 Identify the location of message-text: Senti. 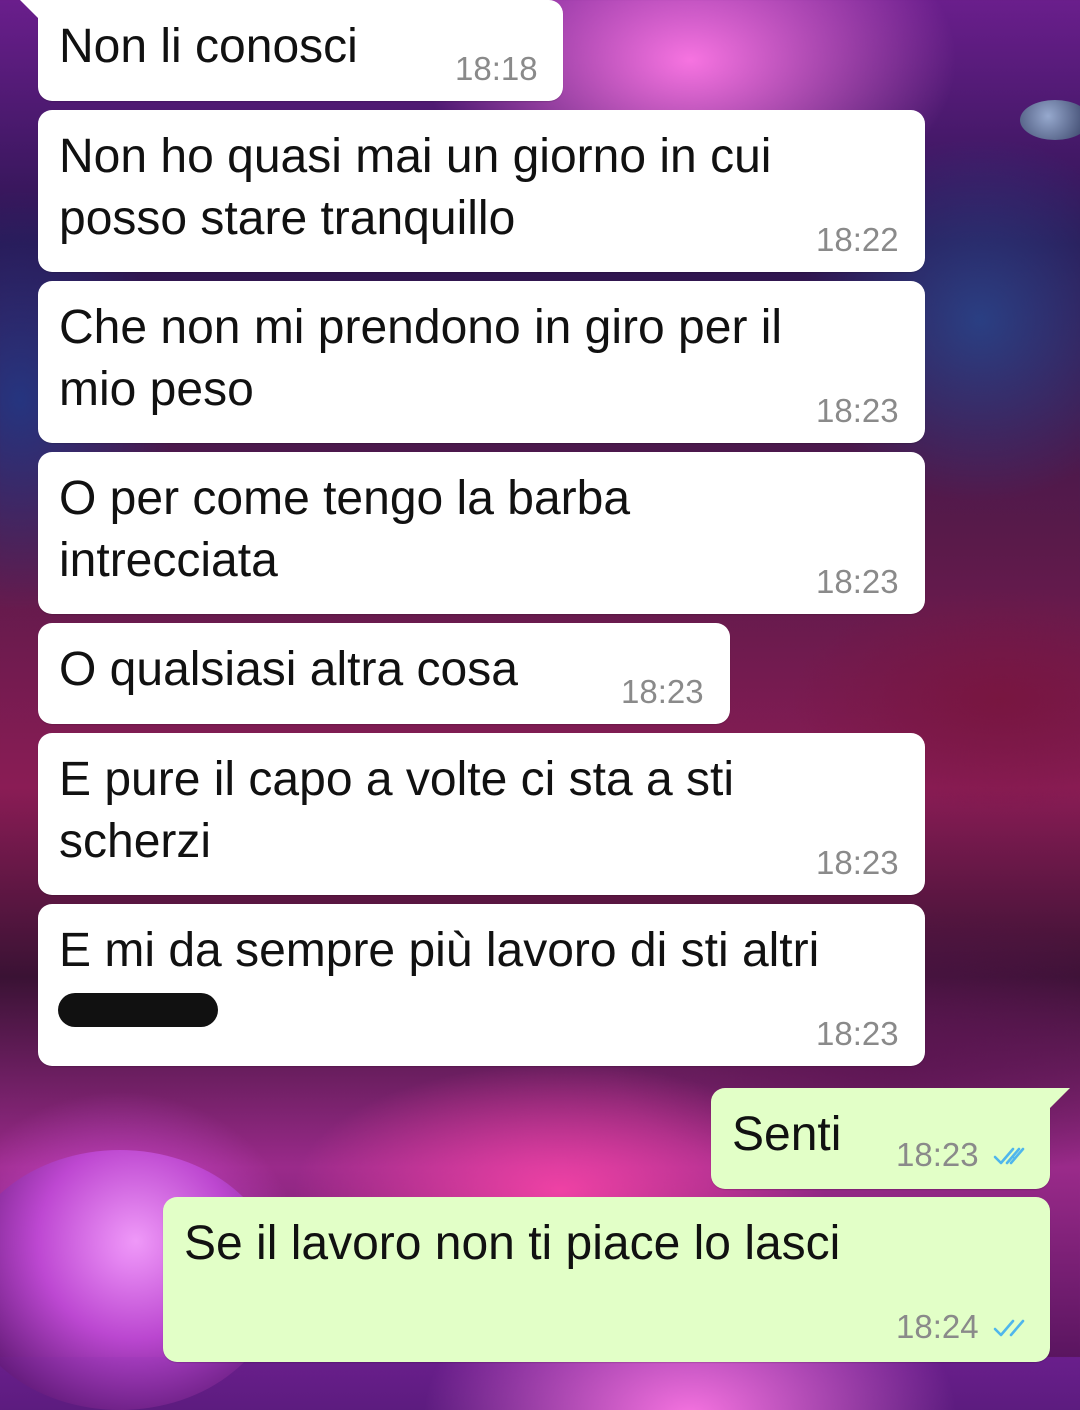
(787, 1134).